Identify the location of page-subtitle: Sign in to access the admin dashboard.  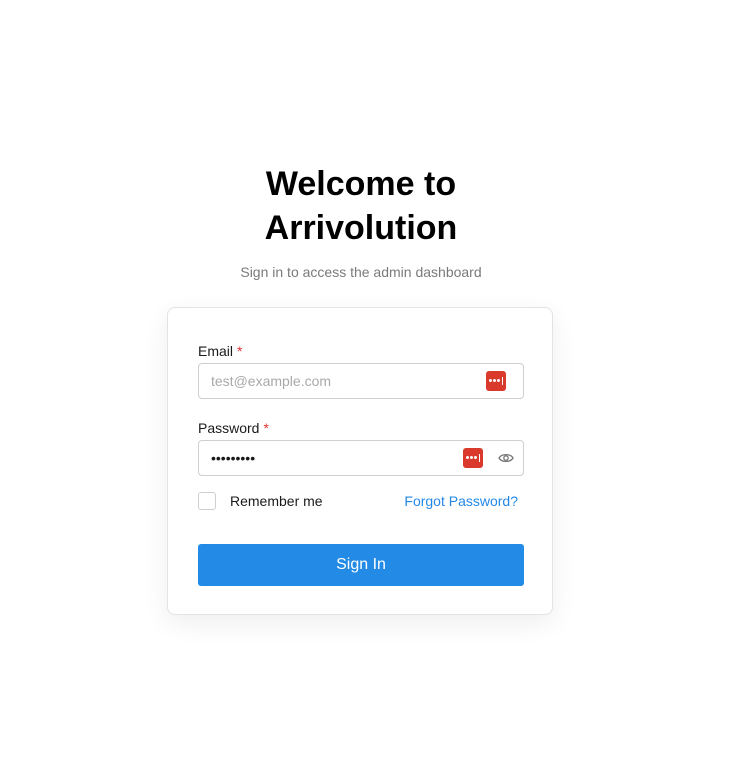
(361, 272).